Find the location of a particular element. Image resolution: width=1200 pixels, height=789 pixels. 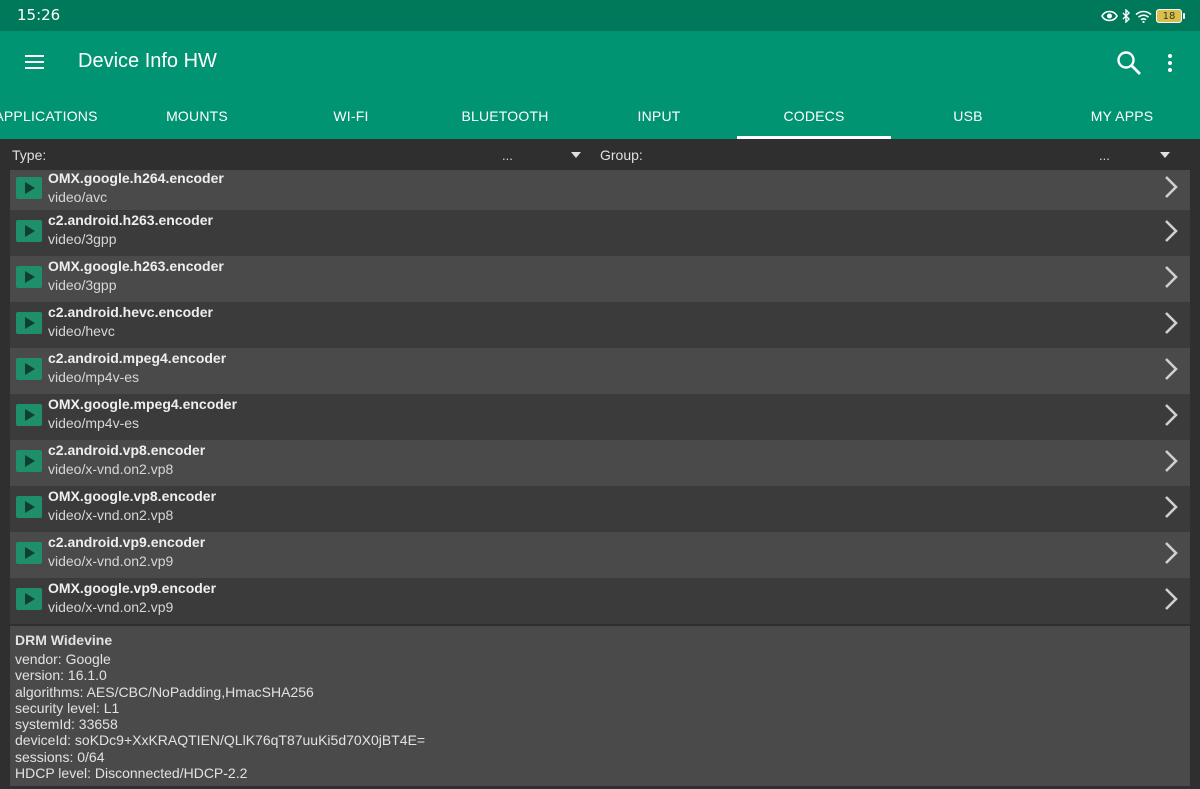

codec-row: c2.android.hevc.encoder video/hevc is located at coordinates (600, 325).